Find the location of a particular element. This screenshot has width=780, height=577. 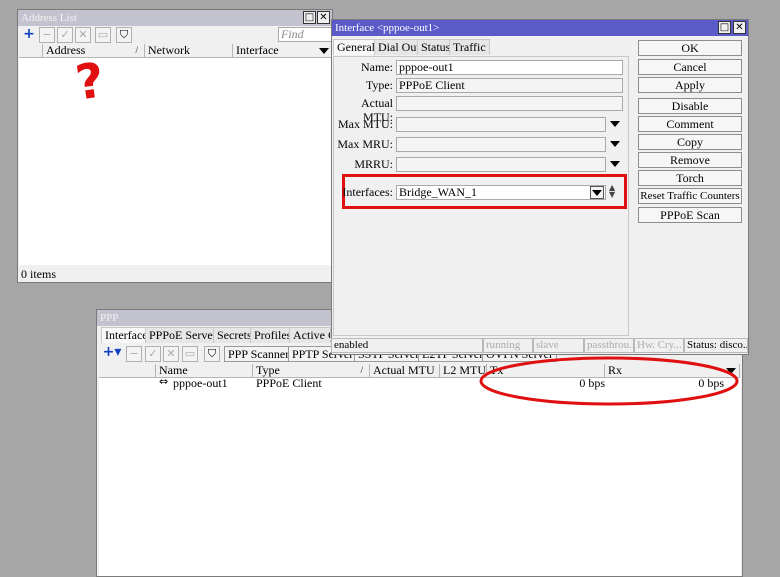

ppp-comment-button: ▭ is located at coordinates (190, 354).